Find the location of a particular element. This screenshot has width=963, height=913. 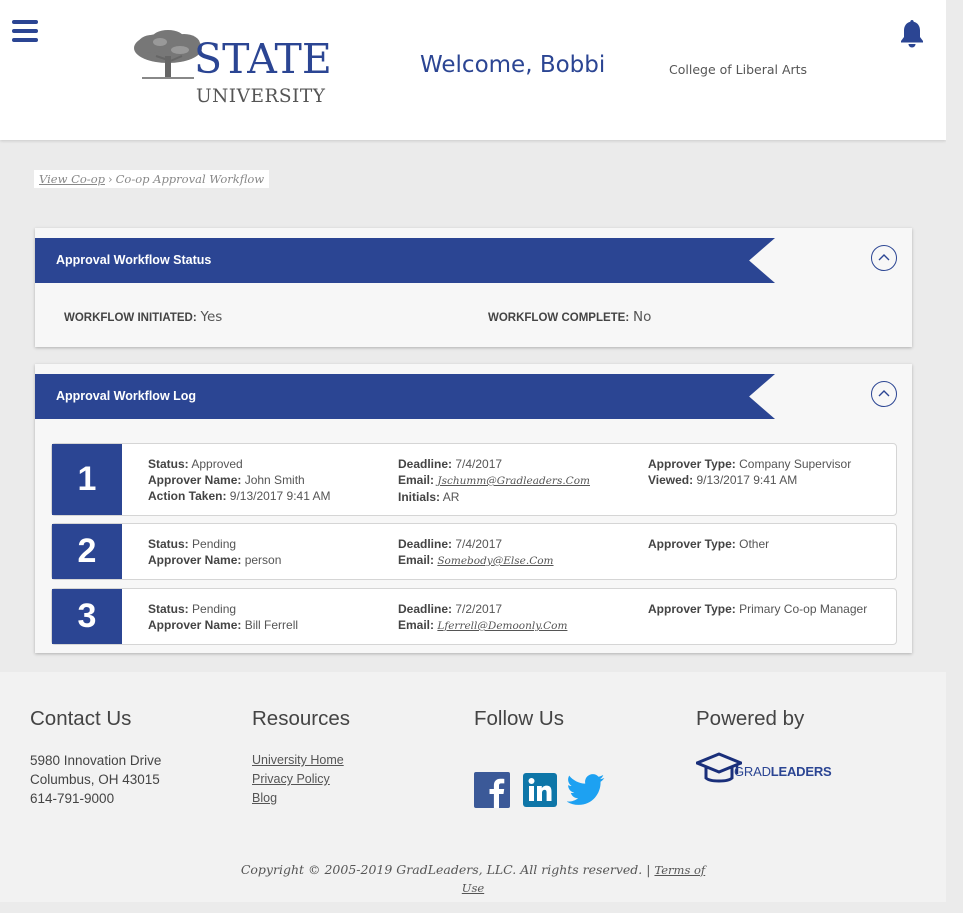

terms-of-use-link-cont: Use is located at coordinates (473, 888).